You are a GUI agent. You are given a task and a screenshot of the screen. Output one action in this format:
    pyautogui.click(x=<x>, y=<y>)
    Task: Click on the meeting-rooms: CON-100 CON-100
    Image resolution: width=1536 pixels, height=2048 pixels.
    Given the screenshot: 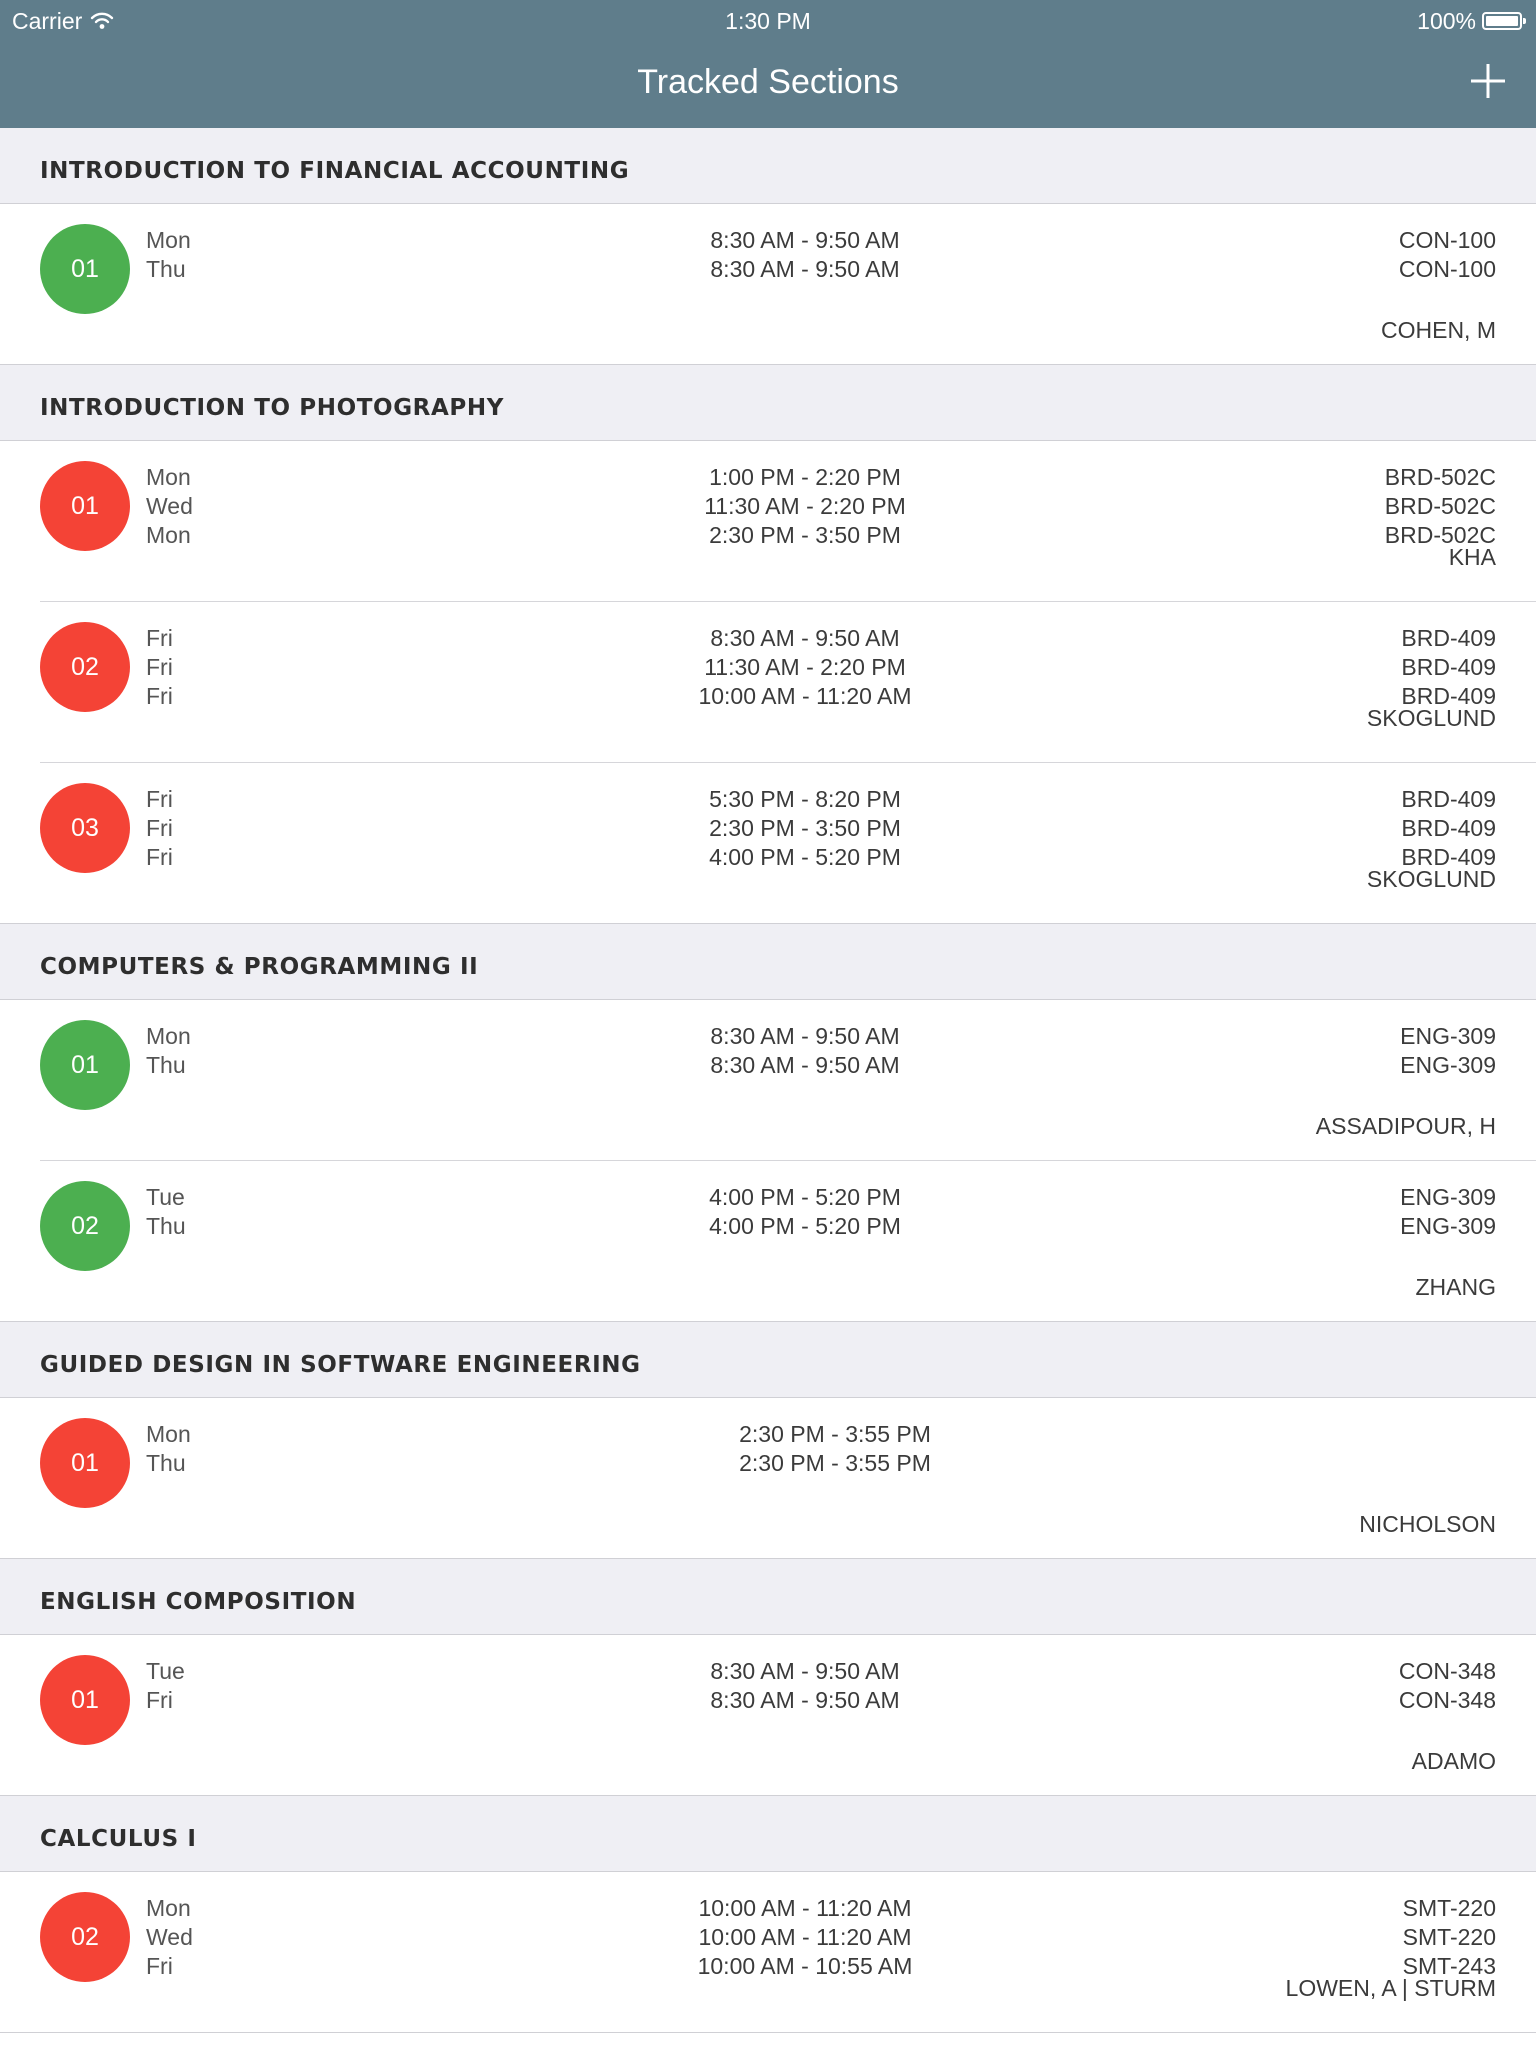 What is the action you would take?
    pyautogui.click(x=1447, y=255)
    